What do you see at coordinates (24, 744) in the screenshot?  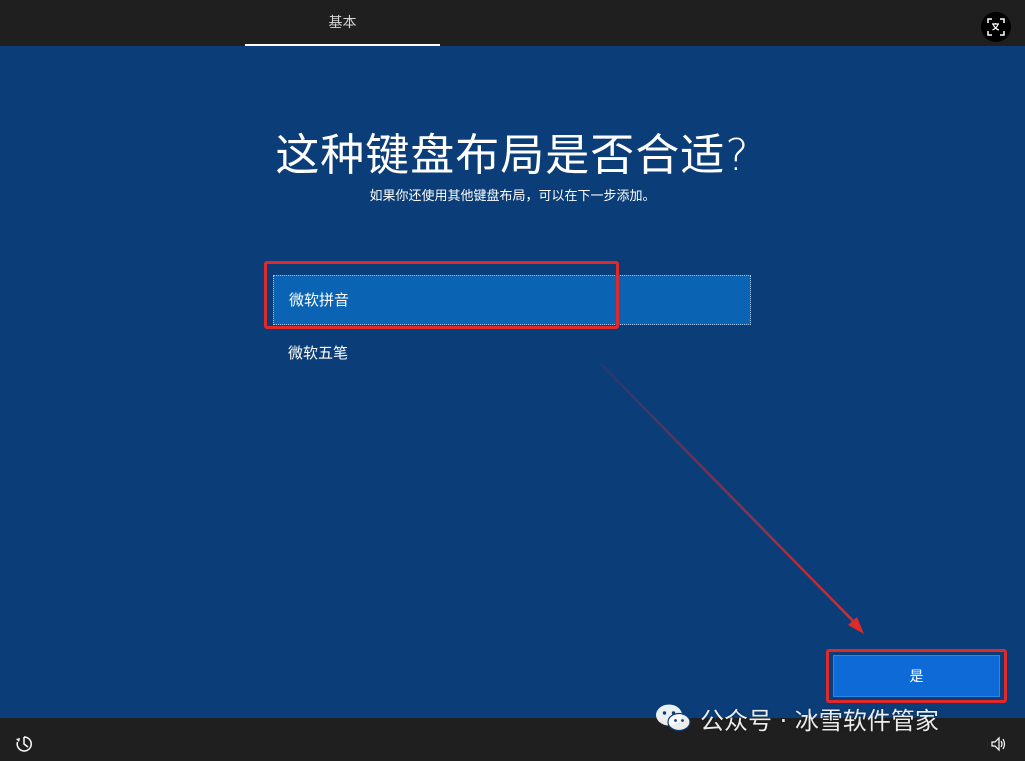 I see `ease-of-access-icon` at bounding box center [24, 744].